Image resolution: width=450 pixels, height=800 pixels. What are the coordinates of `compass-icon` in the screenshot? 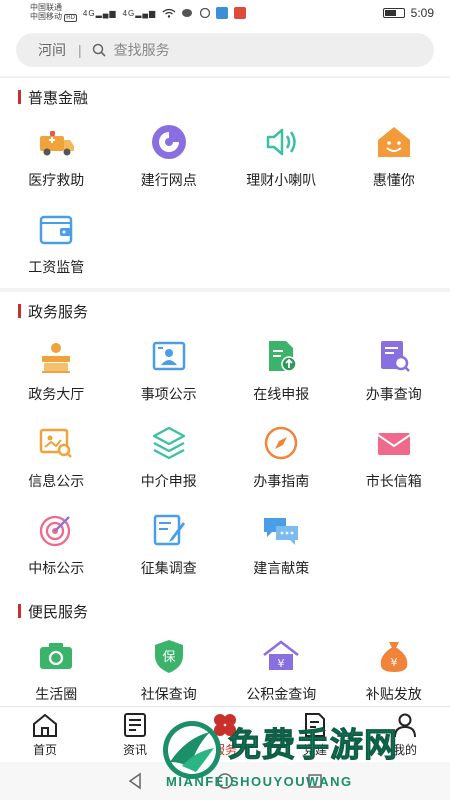 It's located at (281, 443).